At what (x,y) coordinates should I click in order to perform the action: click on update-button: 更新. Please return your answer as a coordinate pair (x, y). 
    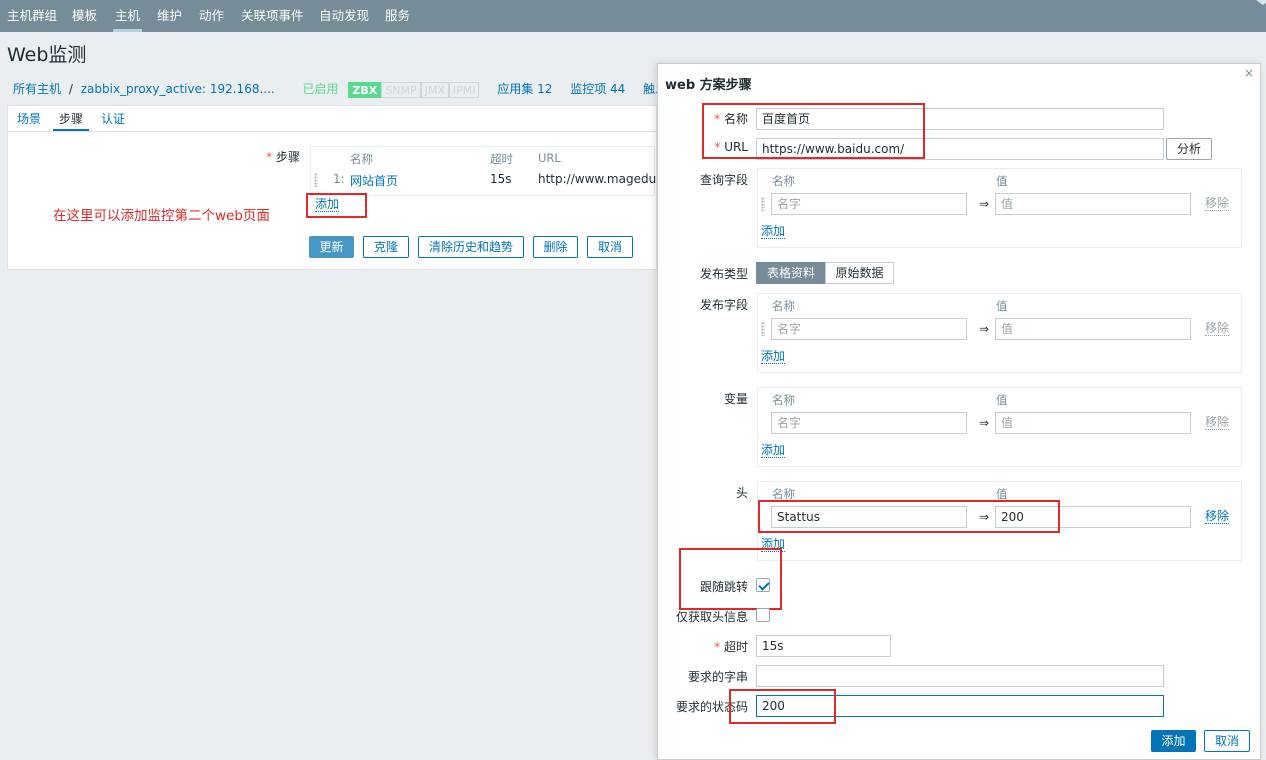
    Looking at the image, I should click on (331, 247).